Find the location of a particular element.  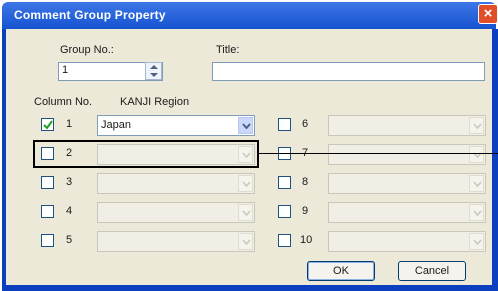

column-1-region-select: Japan is located at coordinates (176, 125).